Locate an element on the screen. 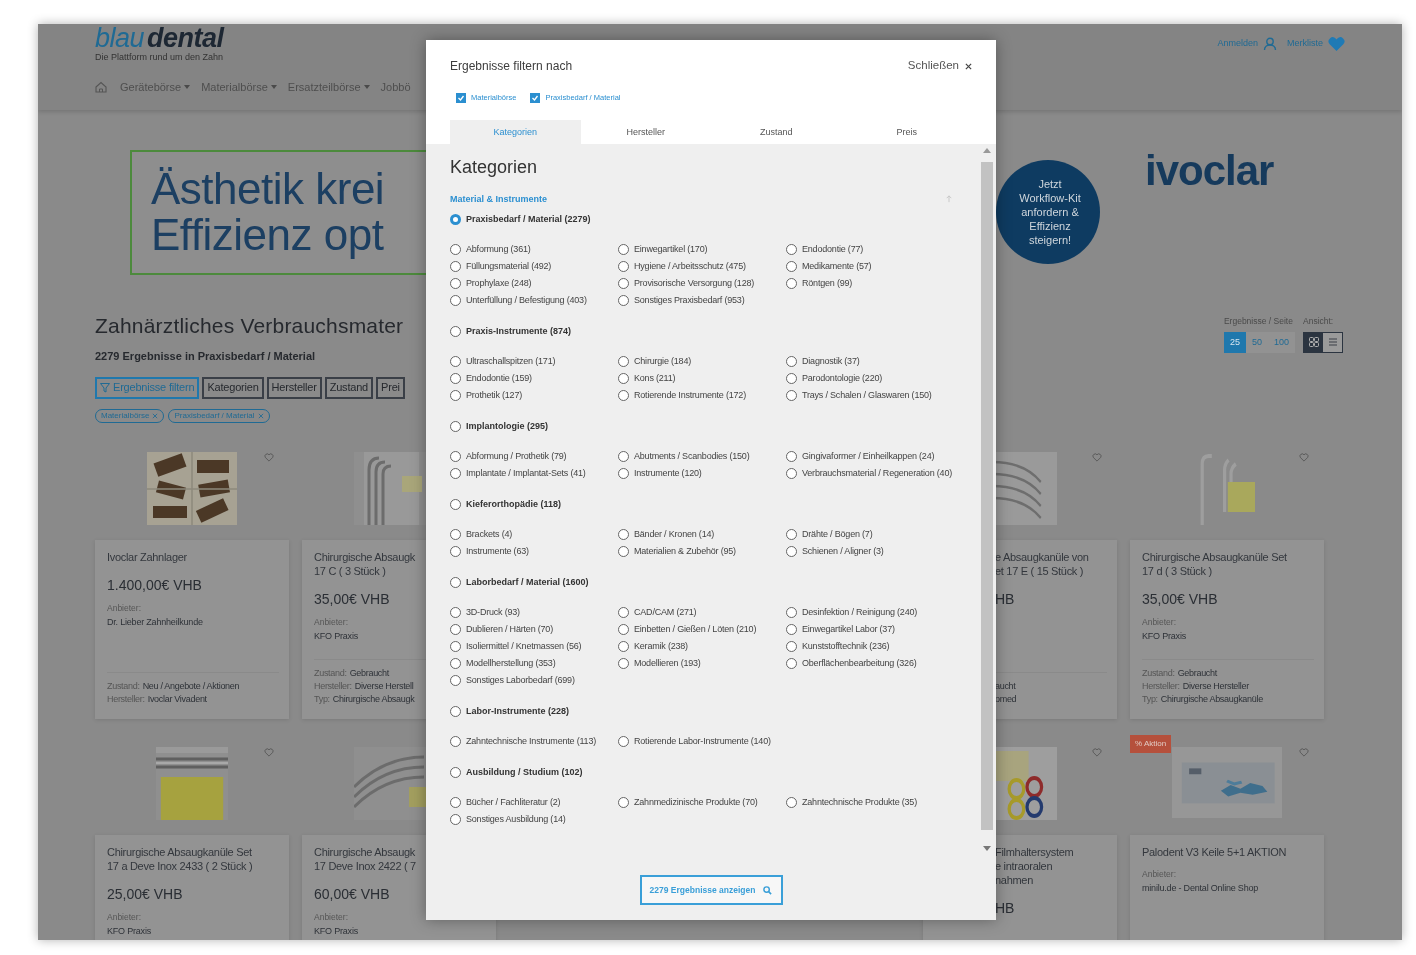 The height and width of the screenshot is (955, 1416). close-button: Schließen is located at coordinates (939, 66).